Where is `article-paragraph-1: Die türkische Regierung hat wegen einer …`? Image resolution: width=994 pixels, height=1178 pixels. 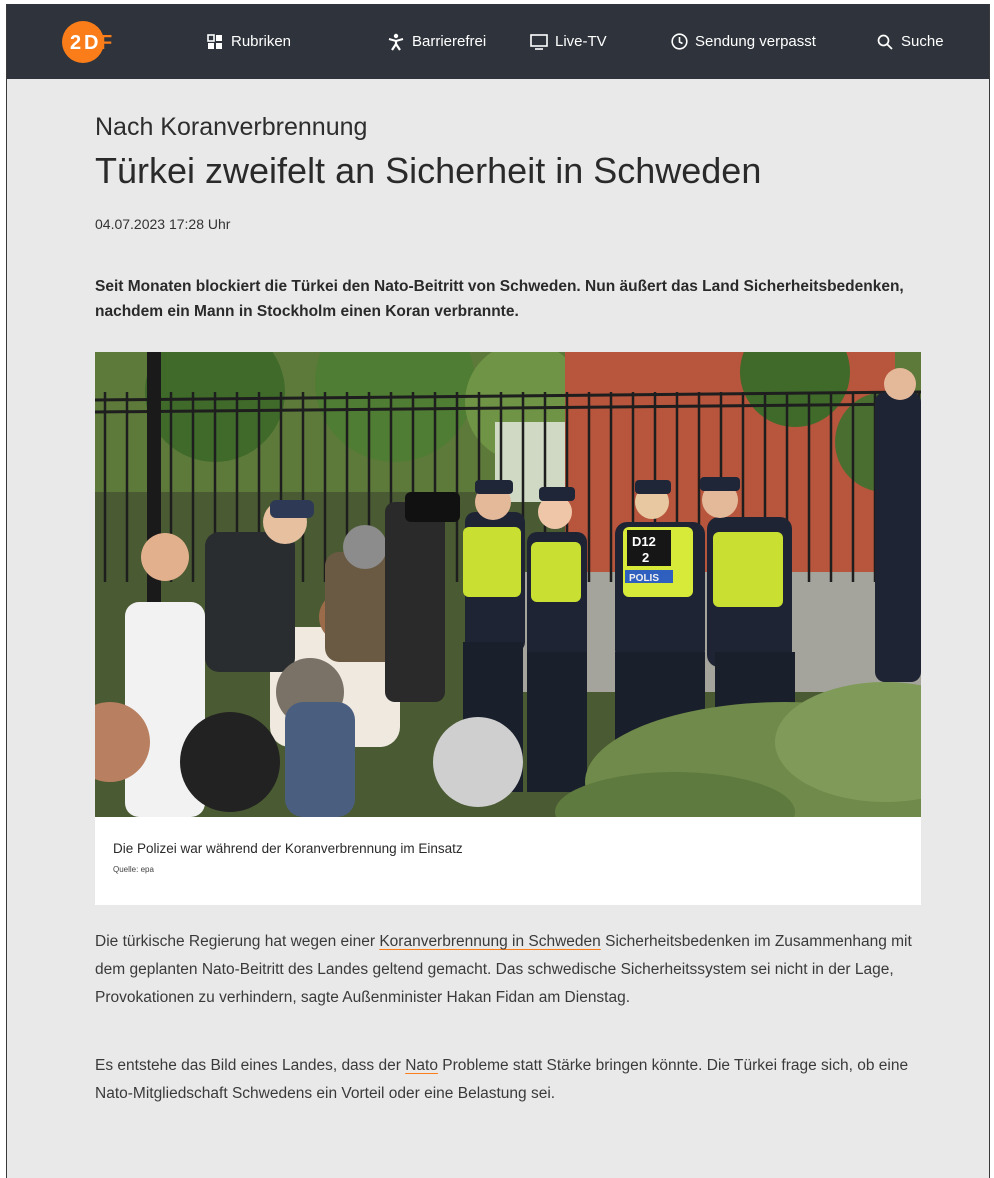
article-paragraph-1: Die türkische Regierung hat wegen einer … is located at coordinates (508, 970).